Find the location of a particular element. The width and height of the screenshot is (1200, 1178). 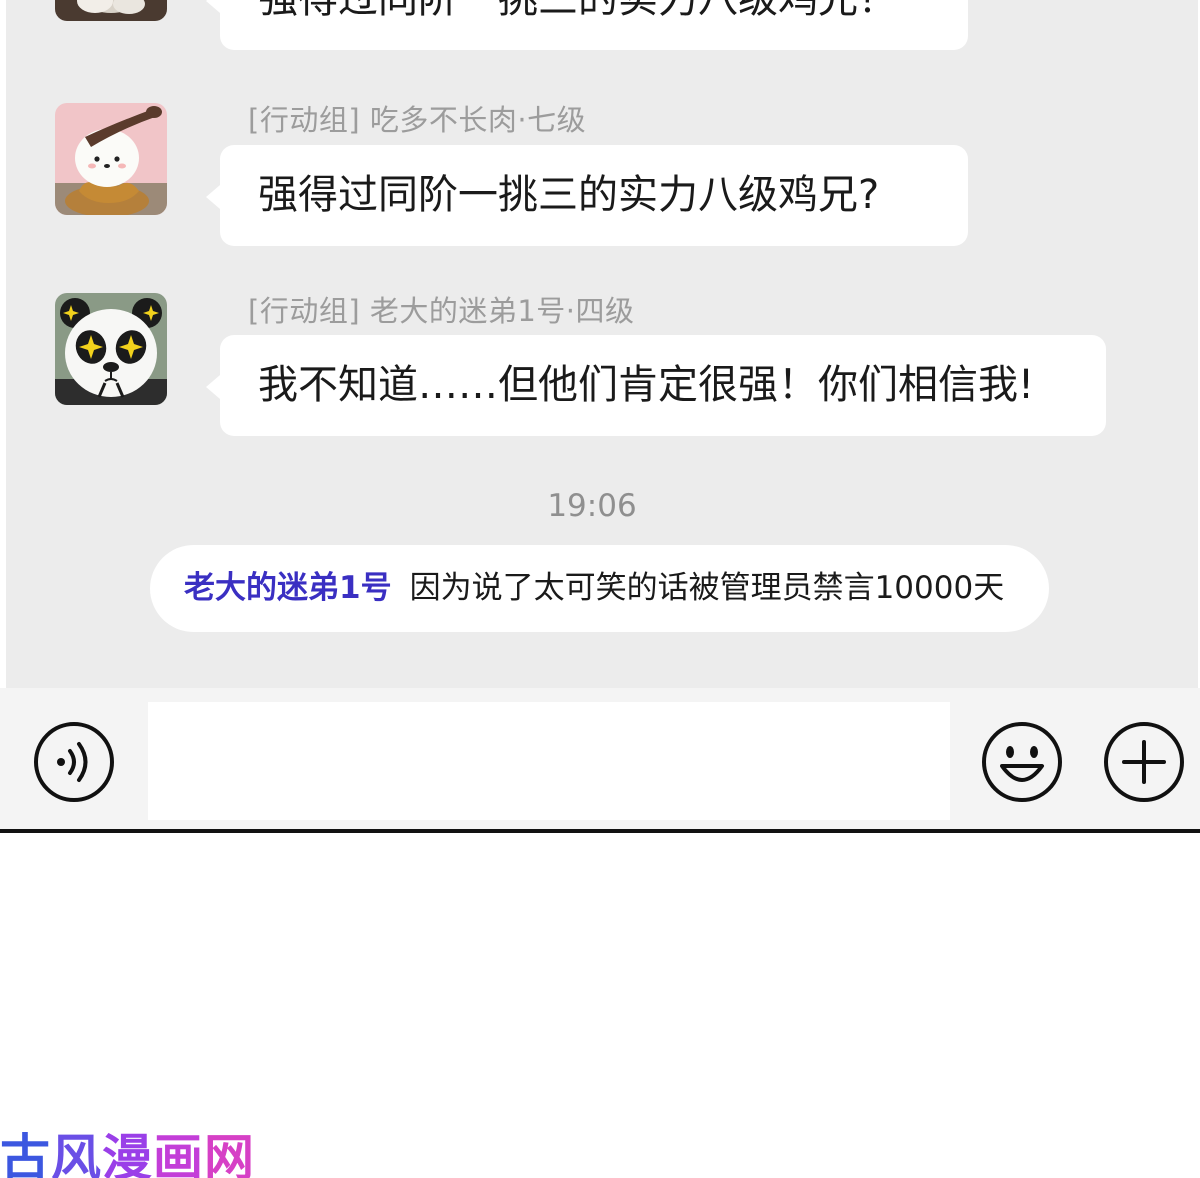

message-bubble: 强得过同阶一挑三的实力八级鸡兄? is located at coordinates (587, 195).